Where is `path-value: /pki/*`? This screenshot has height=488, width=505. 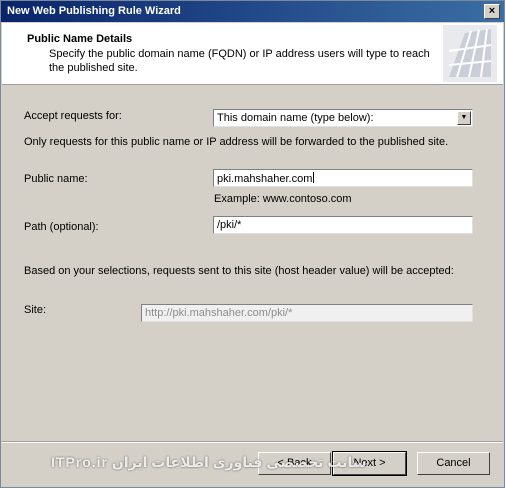 path-value: /pki/* is located at coordinates (229, 225).